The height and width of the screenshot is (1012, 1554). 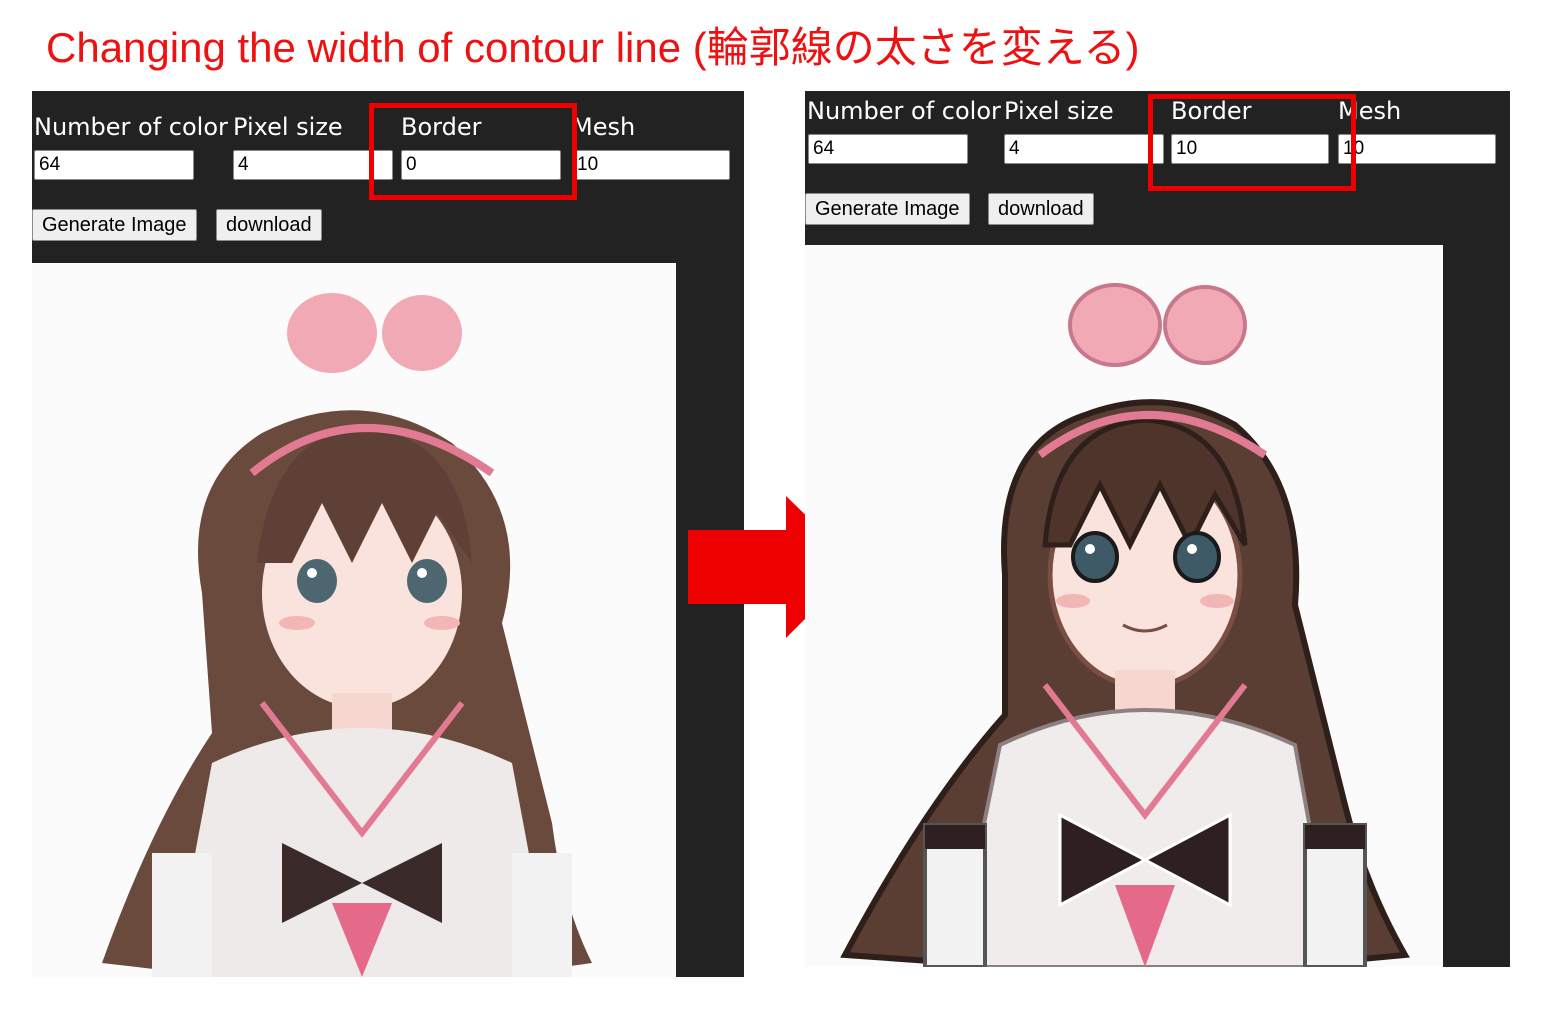 What do you see at coordinates (604, 127) in the screenshot?
I see `label-mesh: Mesh` at bounding box center [604, 127].